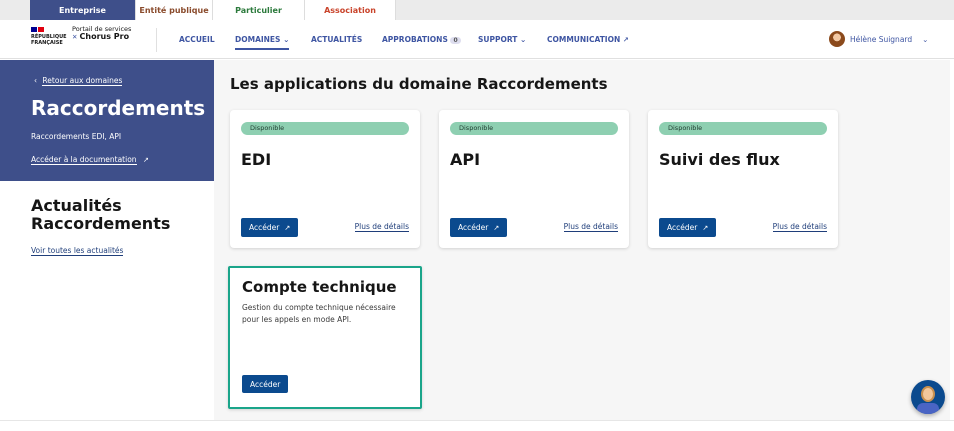  I want to click on user-avatar, so click(837, 39).